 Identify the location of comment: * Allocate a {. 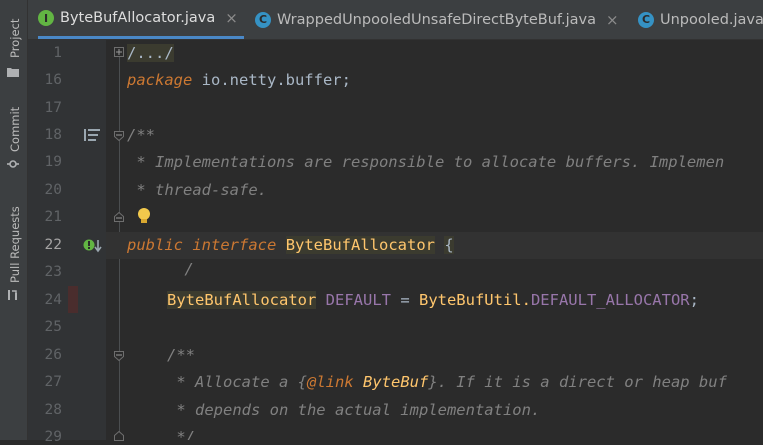
(237, 382).